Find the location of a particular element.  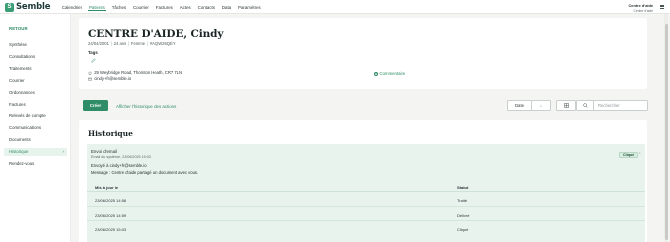

grid-icon is located at coordinates (566, 105).